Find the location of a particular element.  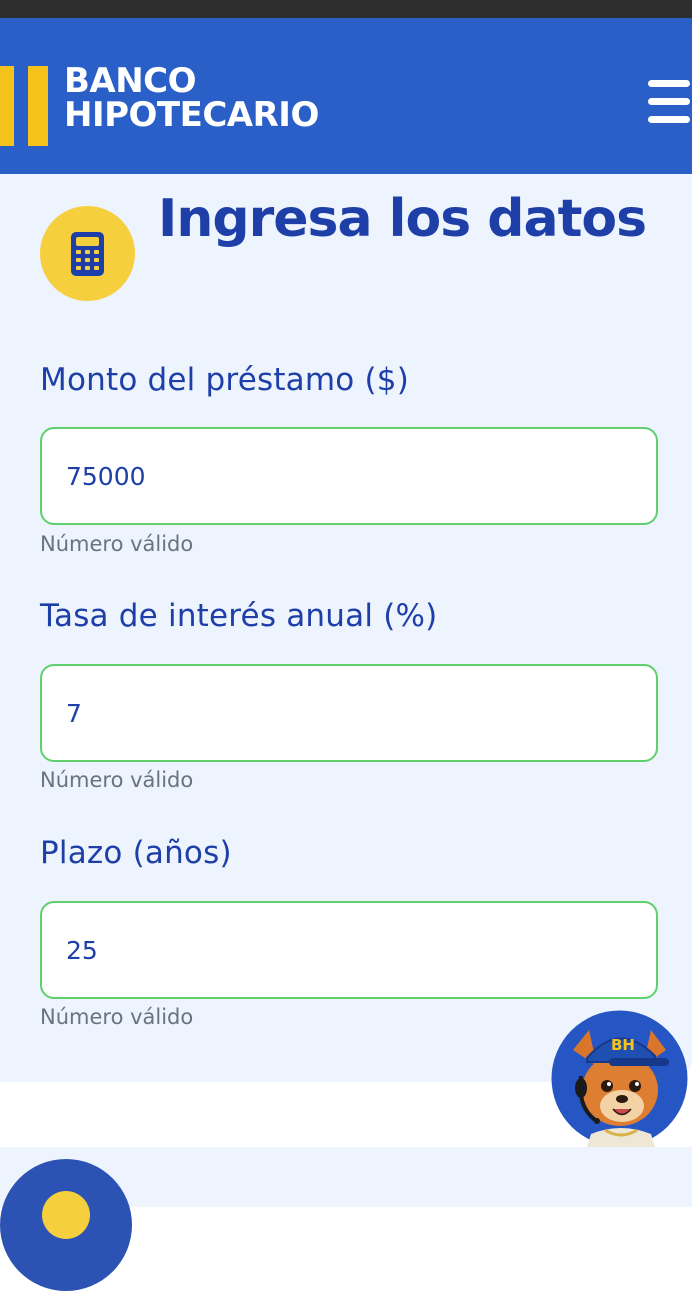

calculator-icon is located at coordinates (87, 253).